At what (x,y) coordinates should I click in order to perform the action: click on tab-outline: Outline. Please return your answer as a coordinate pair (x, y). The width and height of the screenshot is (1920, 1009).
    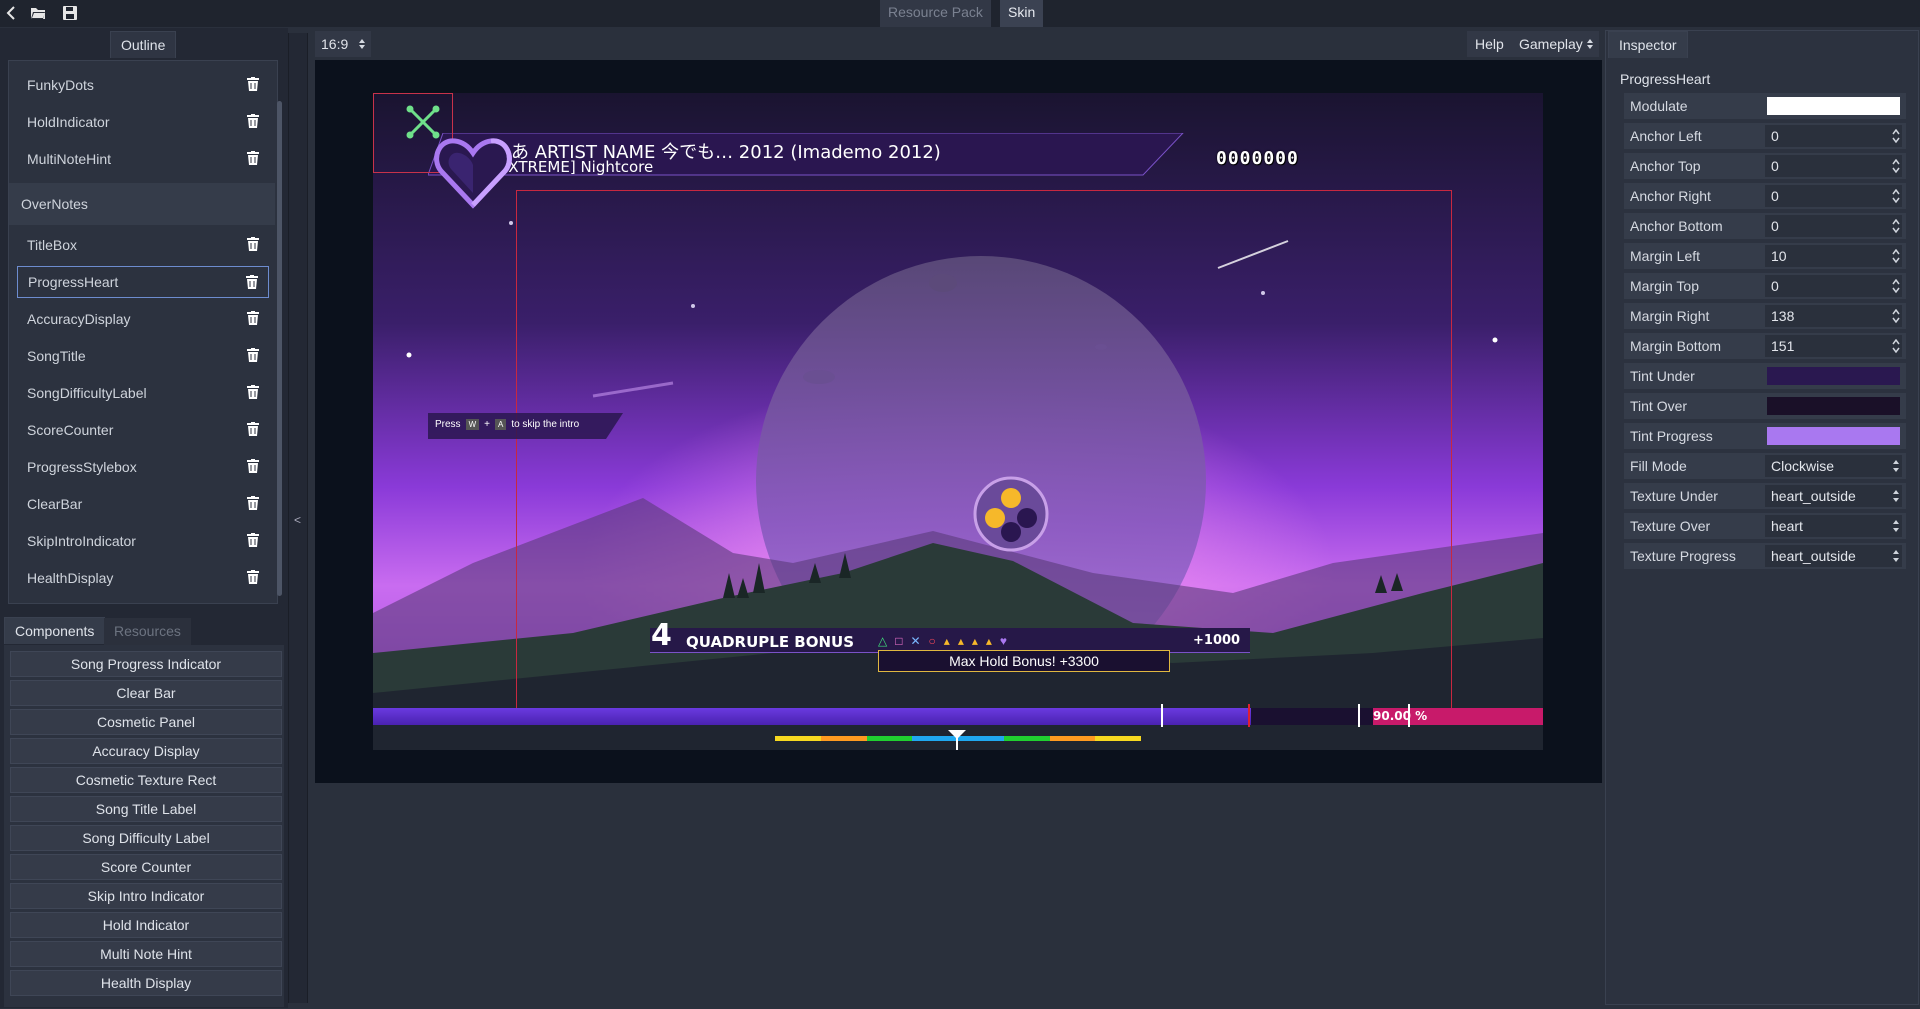
    Looking at the image, I should click on (143, 44).